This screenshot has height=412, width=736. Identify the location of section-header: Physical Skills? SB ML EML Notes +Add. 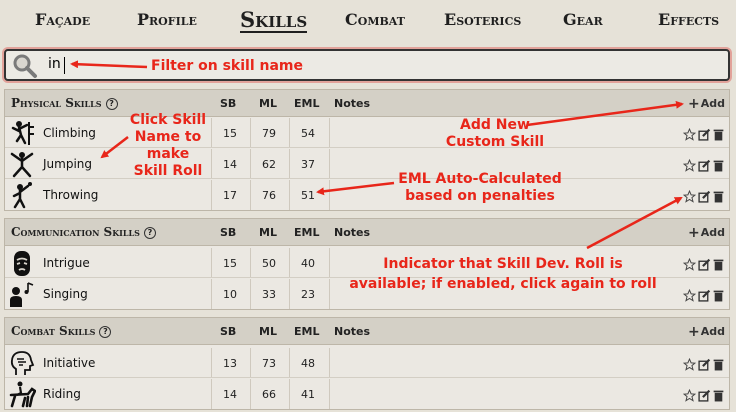
(367, 103).